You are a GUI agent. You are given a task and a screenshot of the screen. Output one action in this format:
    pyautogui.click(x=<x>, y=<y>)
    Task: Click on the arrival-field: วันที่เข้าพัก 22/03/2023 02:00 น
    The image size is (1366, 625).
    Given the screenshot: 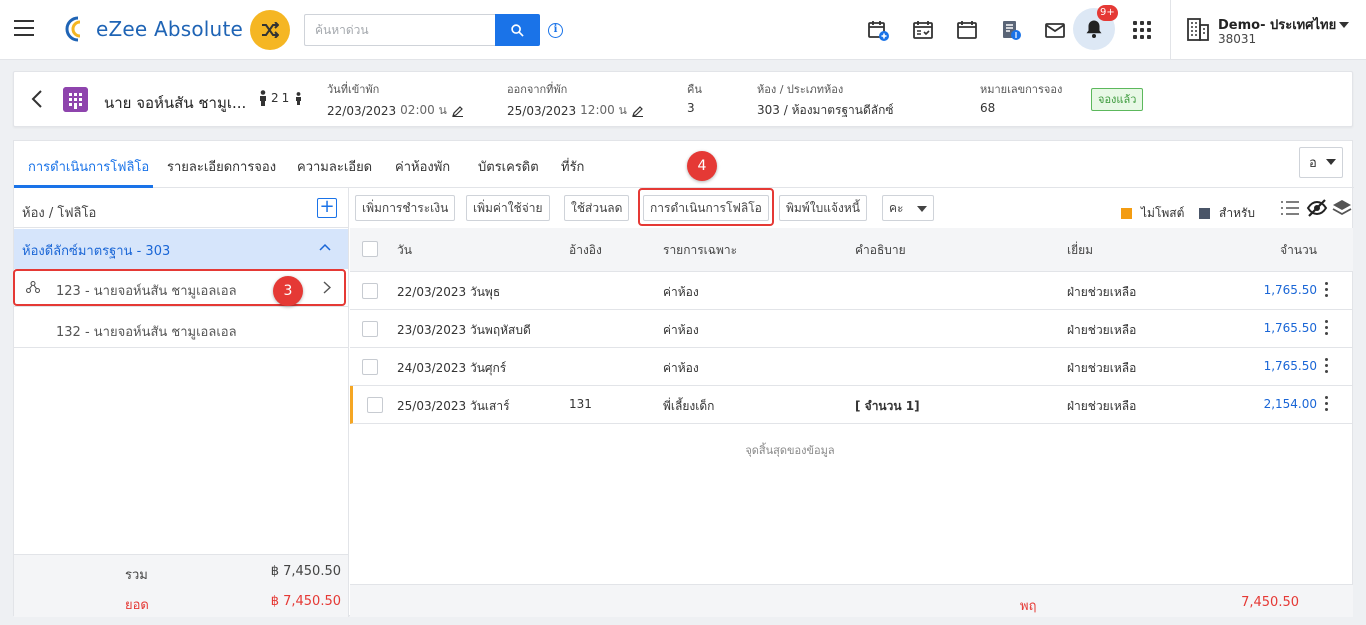 What is the action you would take?
    pyautogui.click(x=395, y=100)
    